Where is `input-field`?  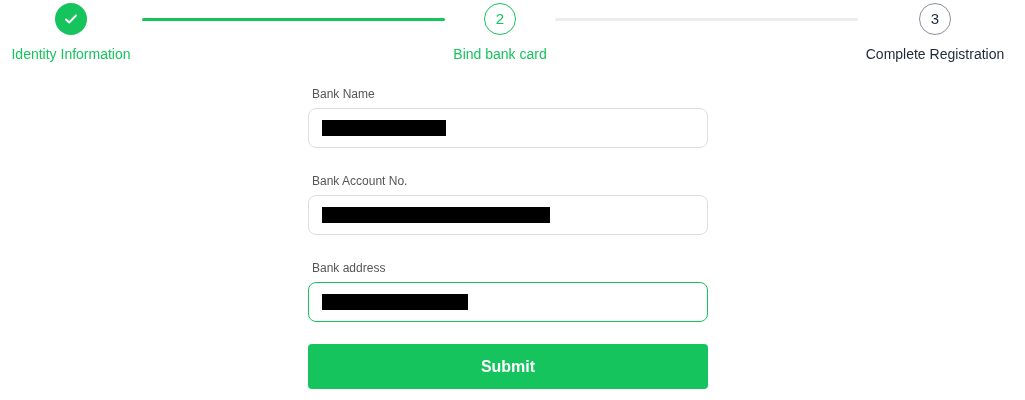 input-field is located at coordinates (508, 302).